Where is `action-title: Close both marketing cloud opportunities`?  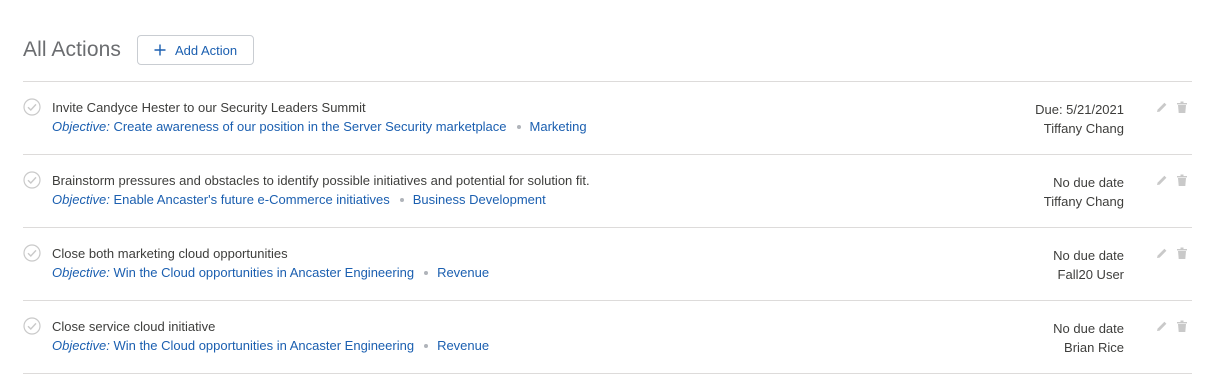 action-title: Close both marketing cloud opportunities is located at coordinates (170, 253).